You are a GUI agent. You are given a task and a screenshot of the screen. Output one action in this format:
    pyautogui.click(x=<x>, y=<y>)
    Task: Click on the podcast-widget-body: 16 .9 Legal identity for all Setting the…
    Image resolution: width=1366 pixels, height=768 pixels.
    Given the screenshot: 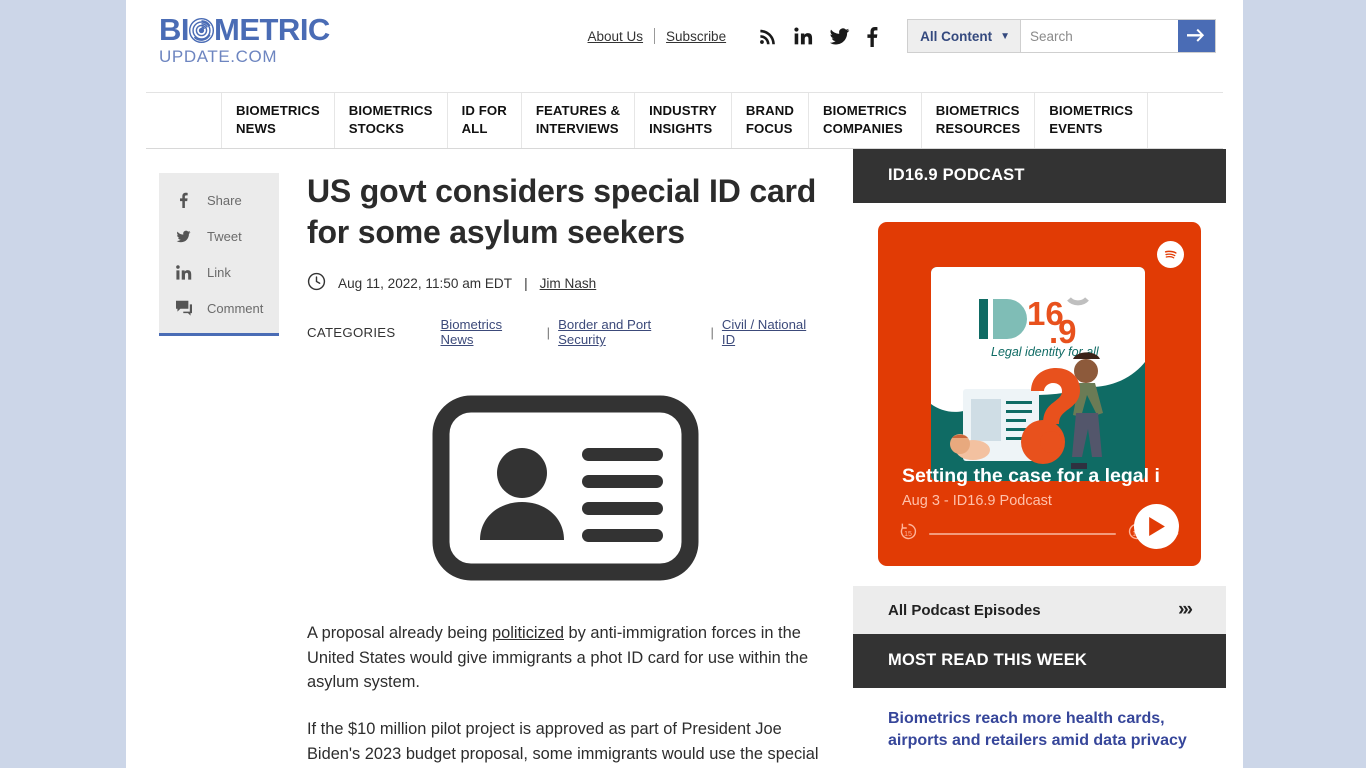 What is the action you would take?
    pyautogui.click(x=1039, y=394)
    